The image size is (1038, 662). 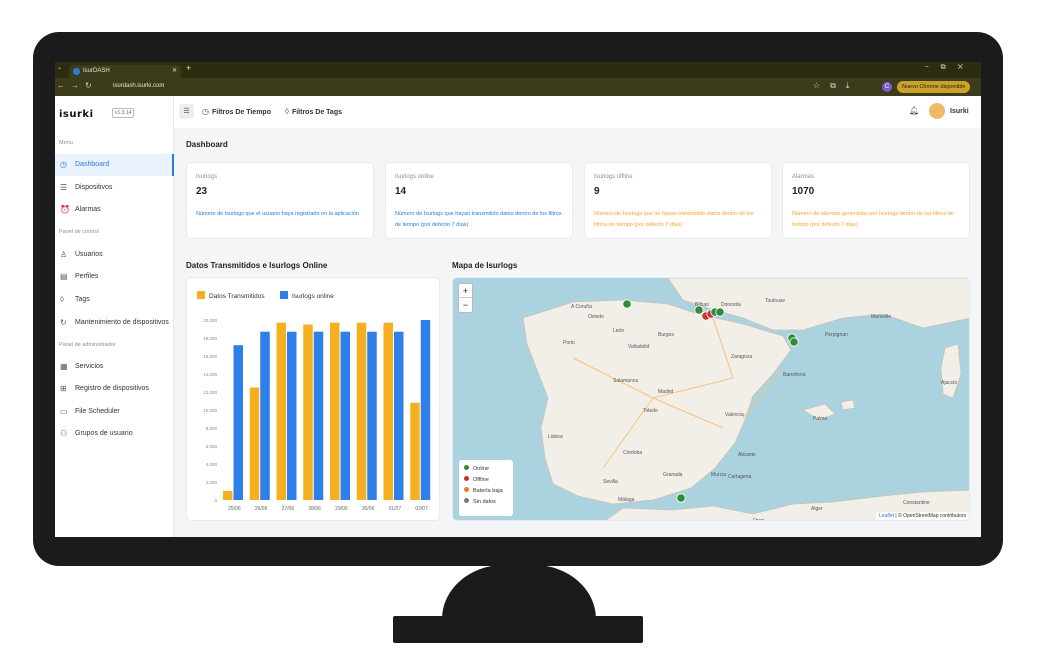 What do you see at coordinates (188, 68) in the screenshot?
I see `new-tab-icon: +` at bounding box center [188, 68].